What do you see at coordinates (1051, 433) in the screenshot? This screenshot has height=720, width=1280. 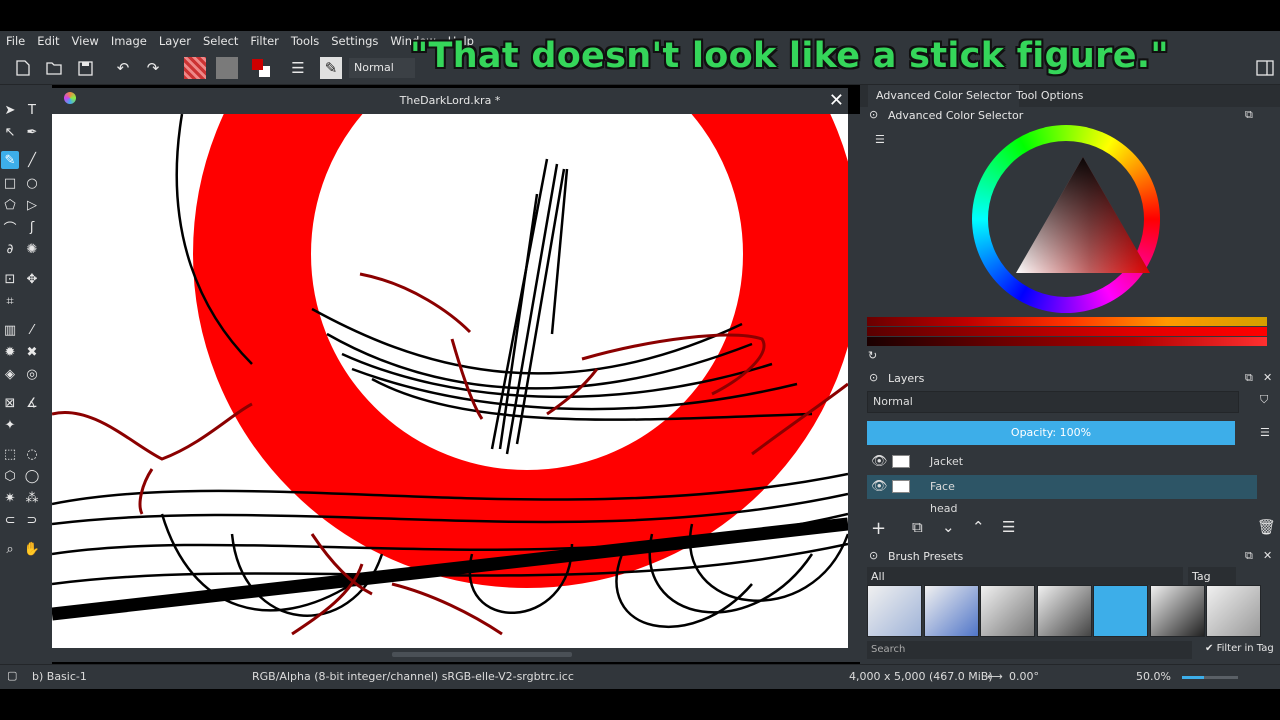 I see `layer-opacity-slider: Opacity: 100%` at bounding box center [1051, 433].